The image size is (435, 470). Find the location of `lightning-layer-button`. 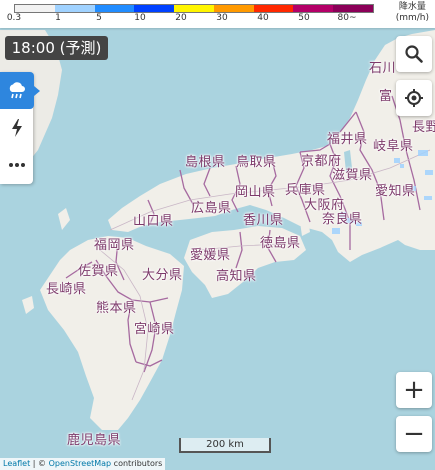

lightning-layer-button is located at coordinates (16, 127).